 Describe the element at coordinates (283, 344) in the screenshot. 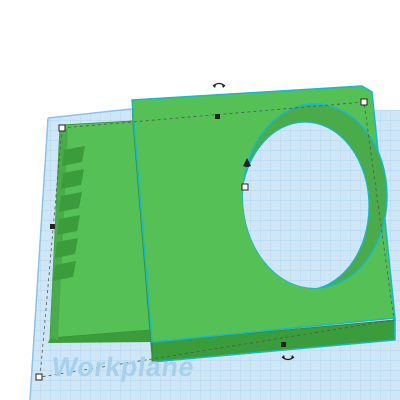

I see `edge-handle-bottom` at that location.